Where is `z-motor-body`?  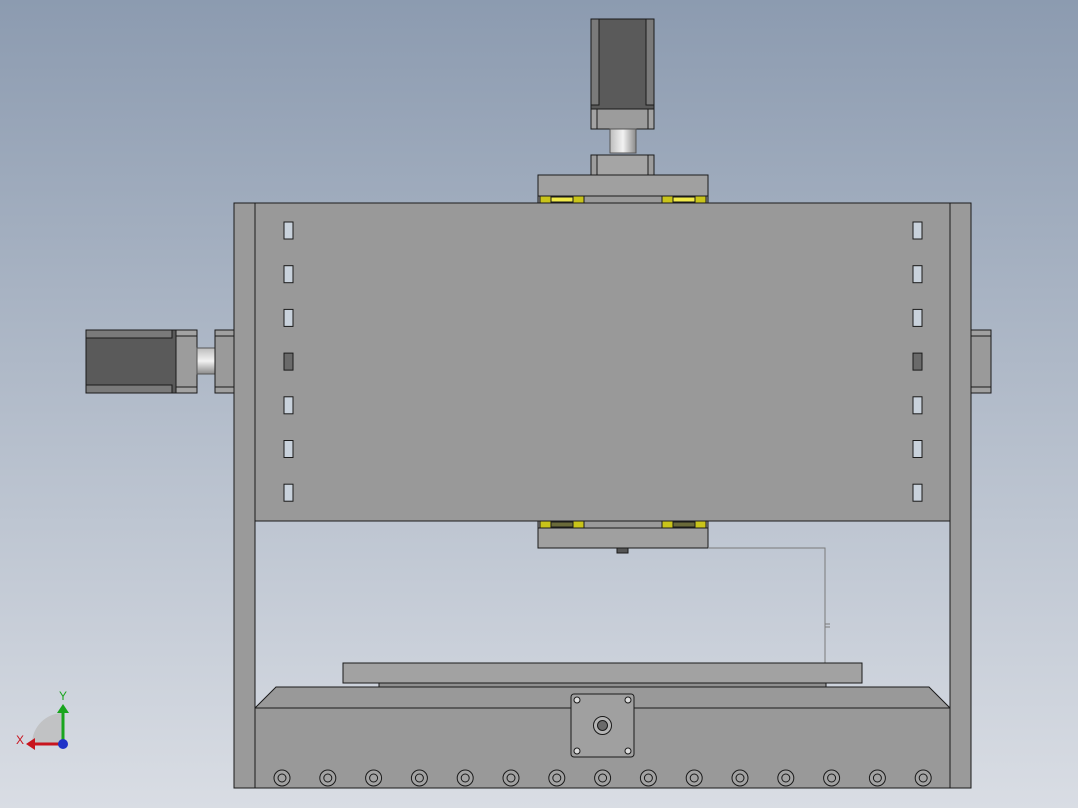
z-motor-body is located at coordinates (622, 64).